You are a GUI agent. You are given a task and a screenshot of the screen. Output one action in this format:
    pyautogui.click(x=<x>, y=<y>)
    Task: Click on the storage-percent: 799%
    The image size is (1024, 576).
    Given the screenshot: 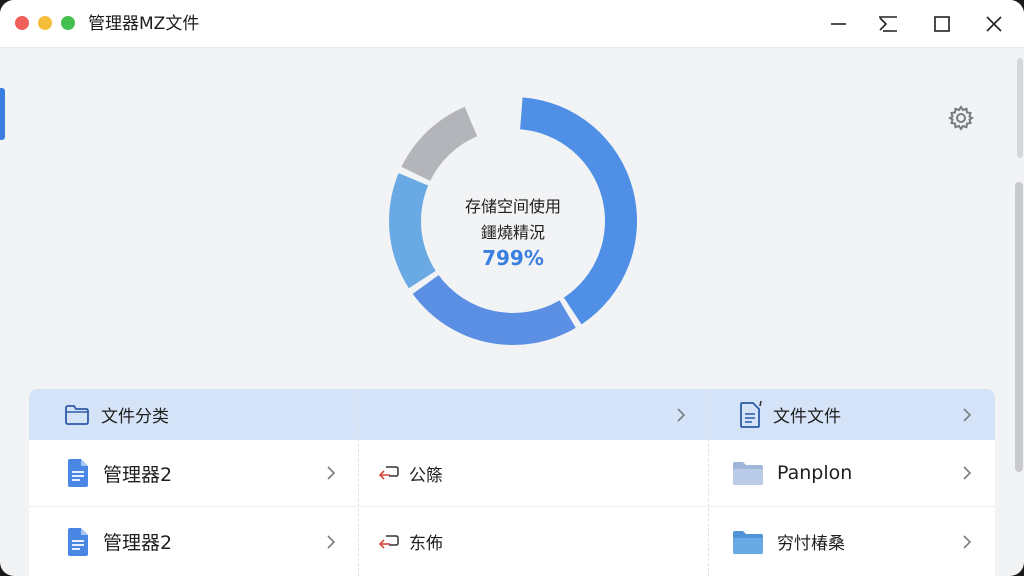 What is the action you would take?
    pyautogui.click(x=513, y=258)
    